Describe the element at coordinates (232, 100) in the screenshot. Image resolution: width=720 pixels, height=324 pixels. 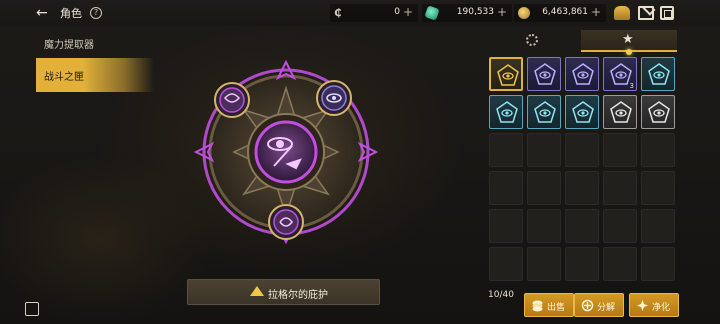
I see `slot-top-left` at that location.